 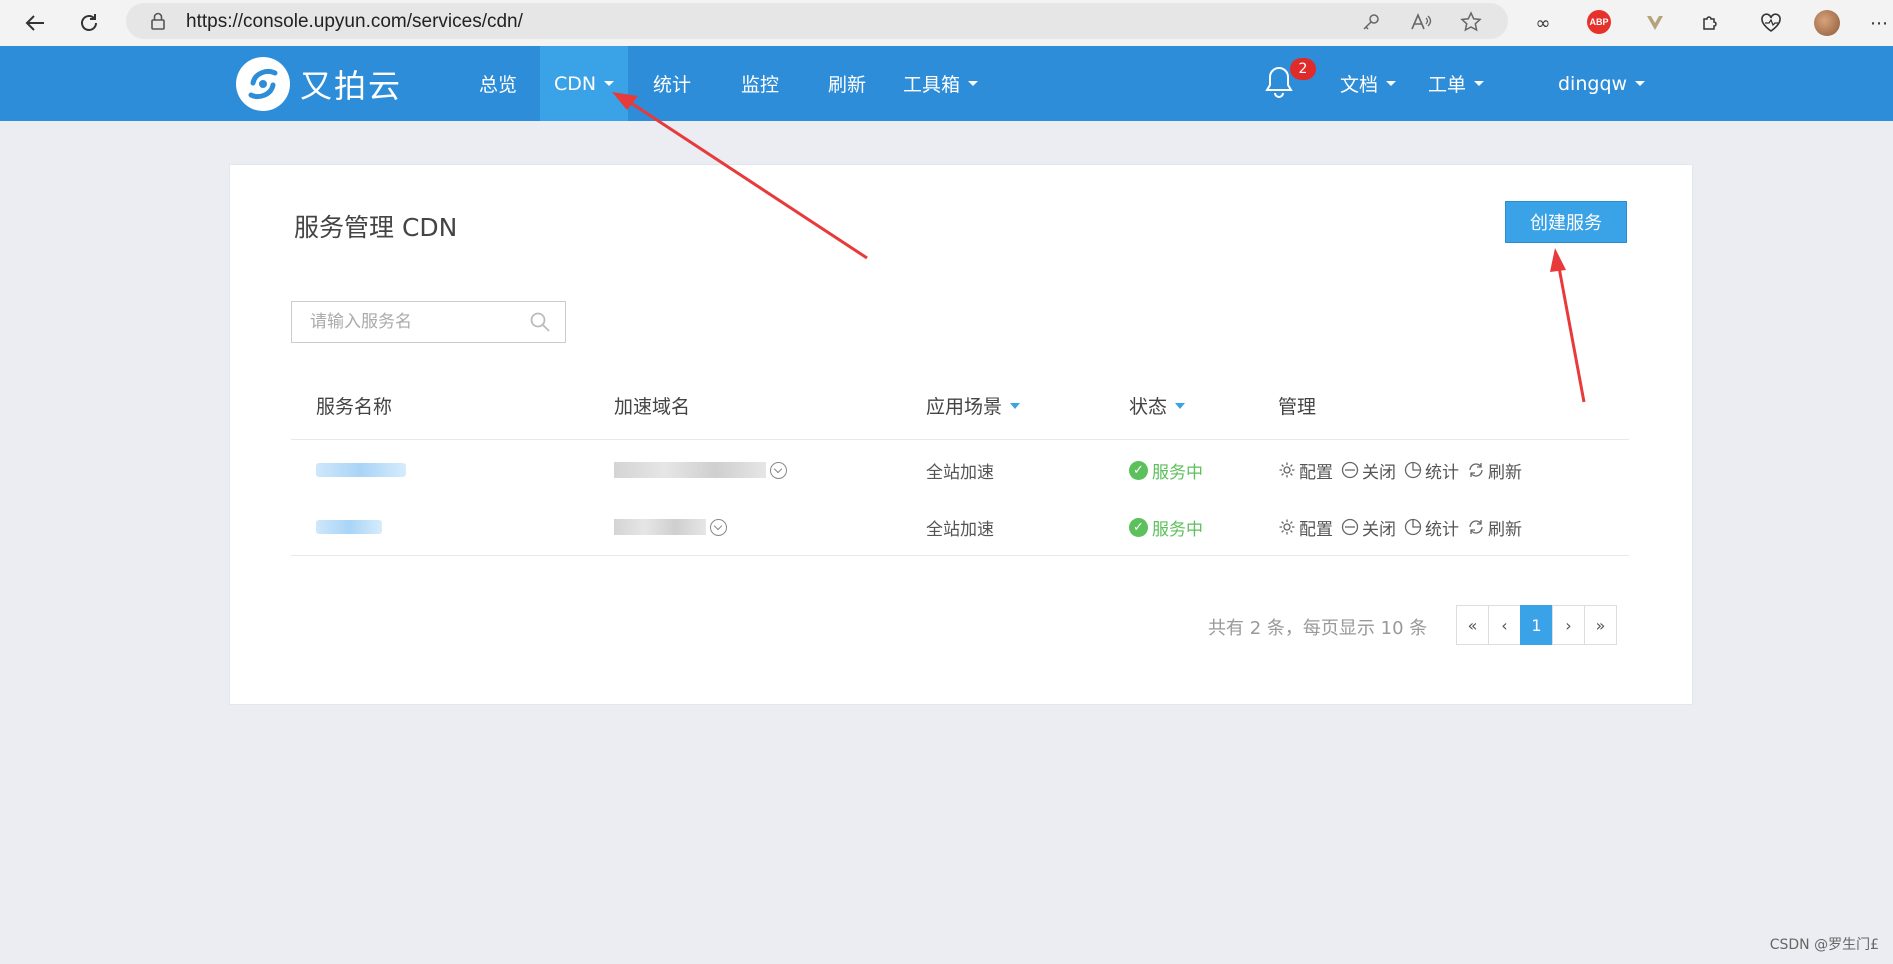 I want to click on back-icon, so click(x=35, y=23).